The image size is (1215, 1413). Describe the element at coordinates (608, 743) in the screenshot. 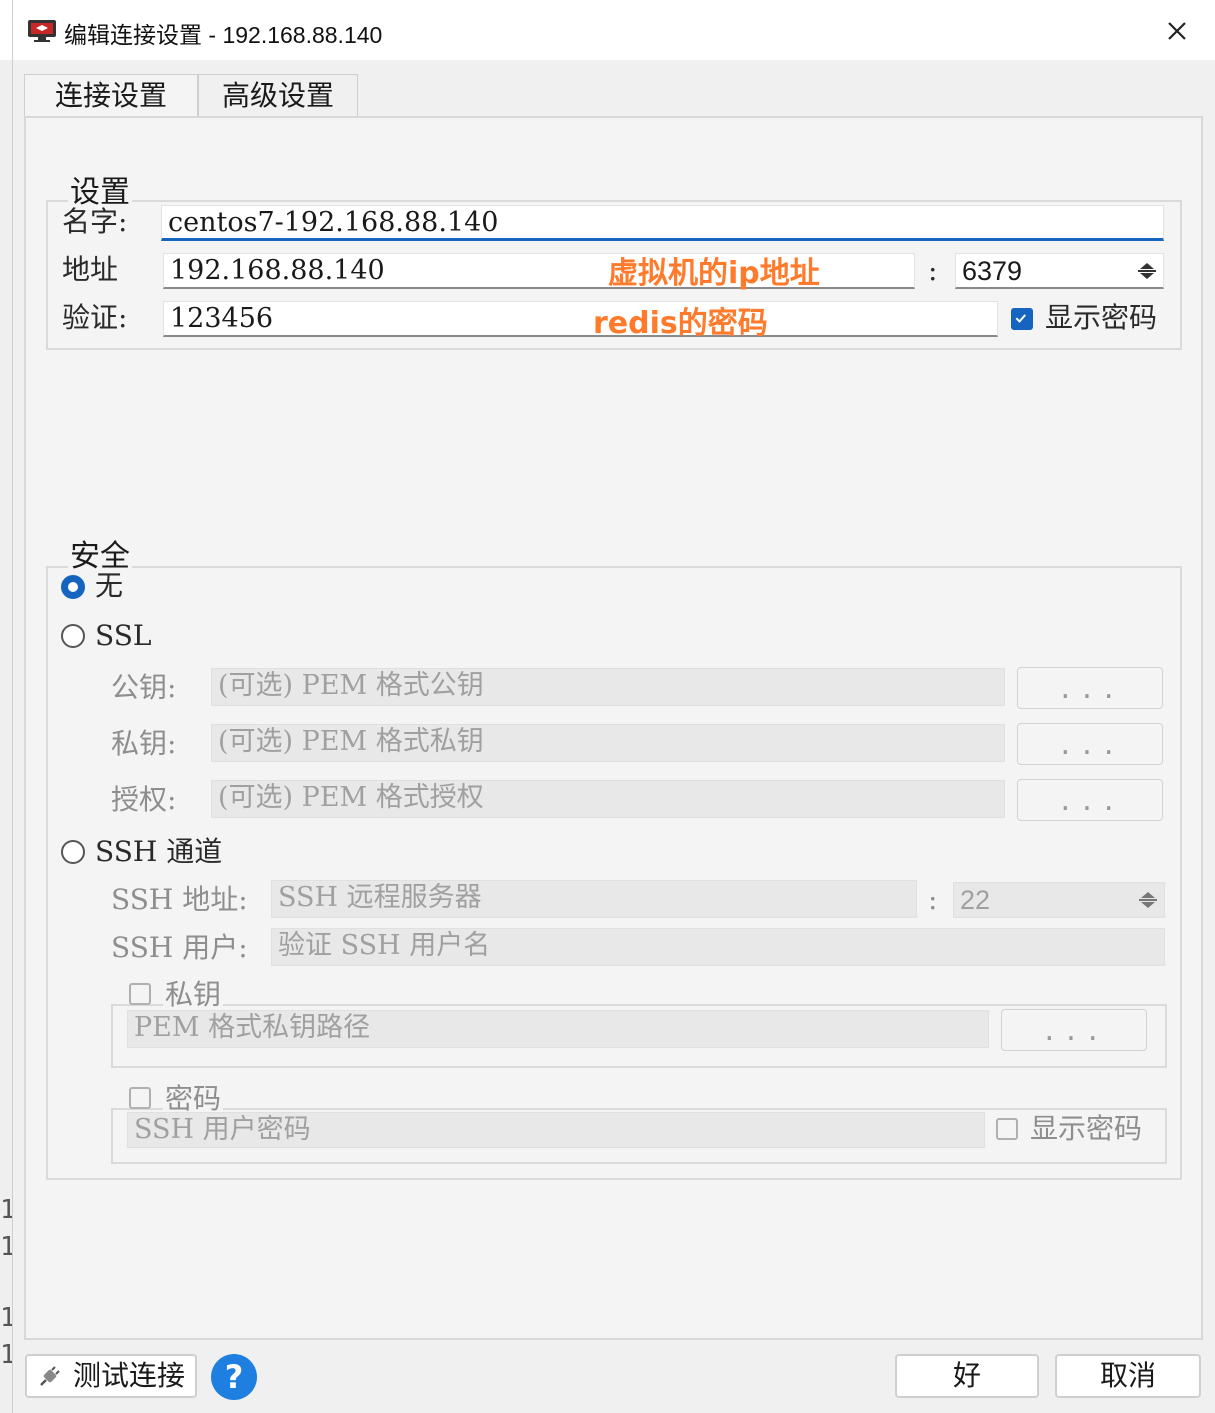

I see `private-key-input: (可选) PEM 格式私钥` at that location.